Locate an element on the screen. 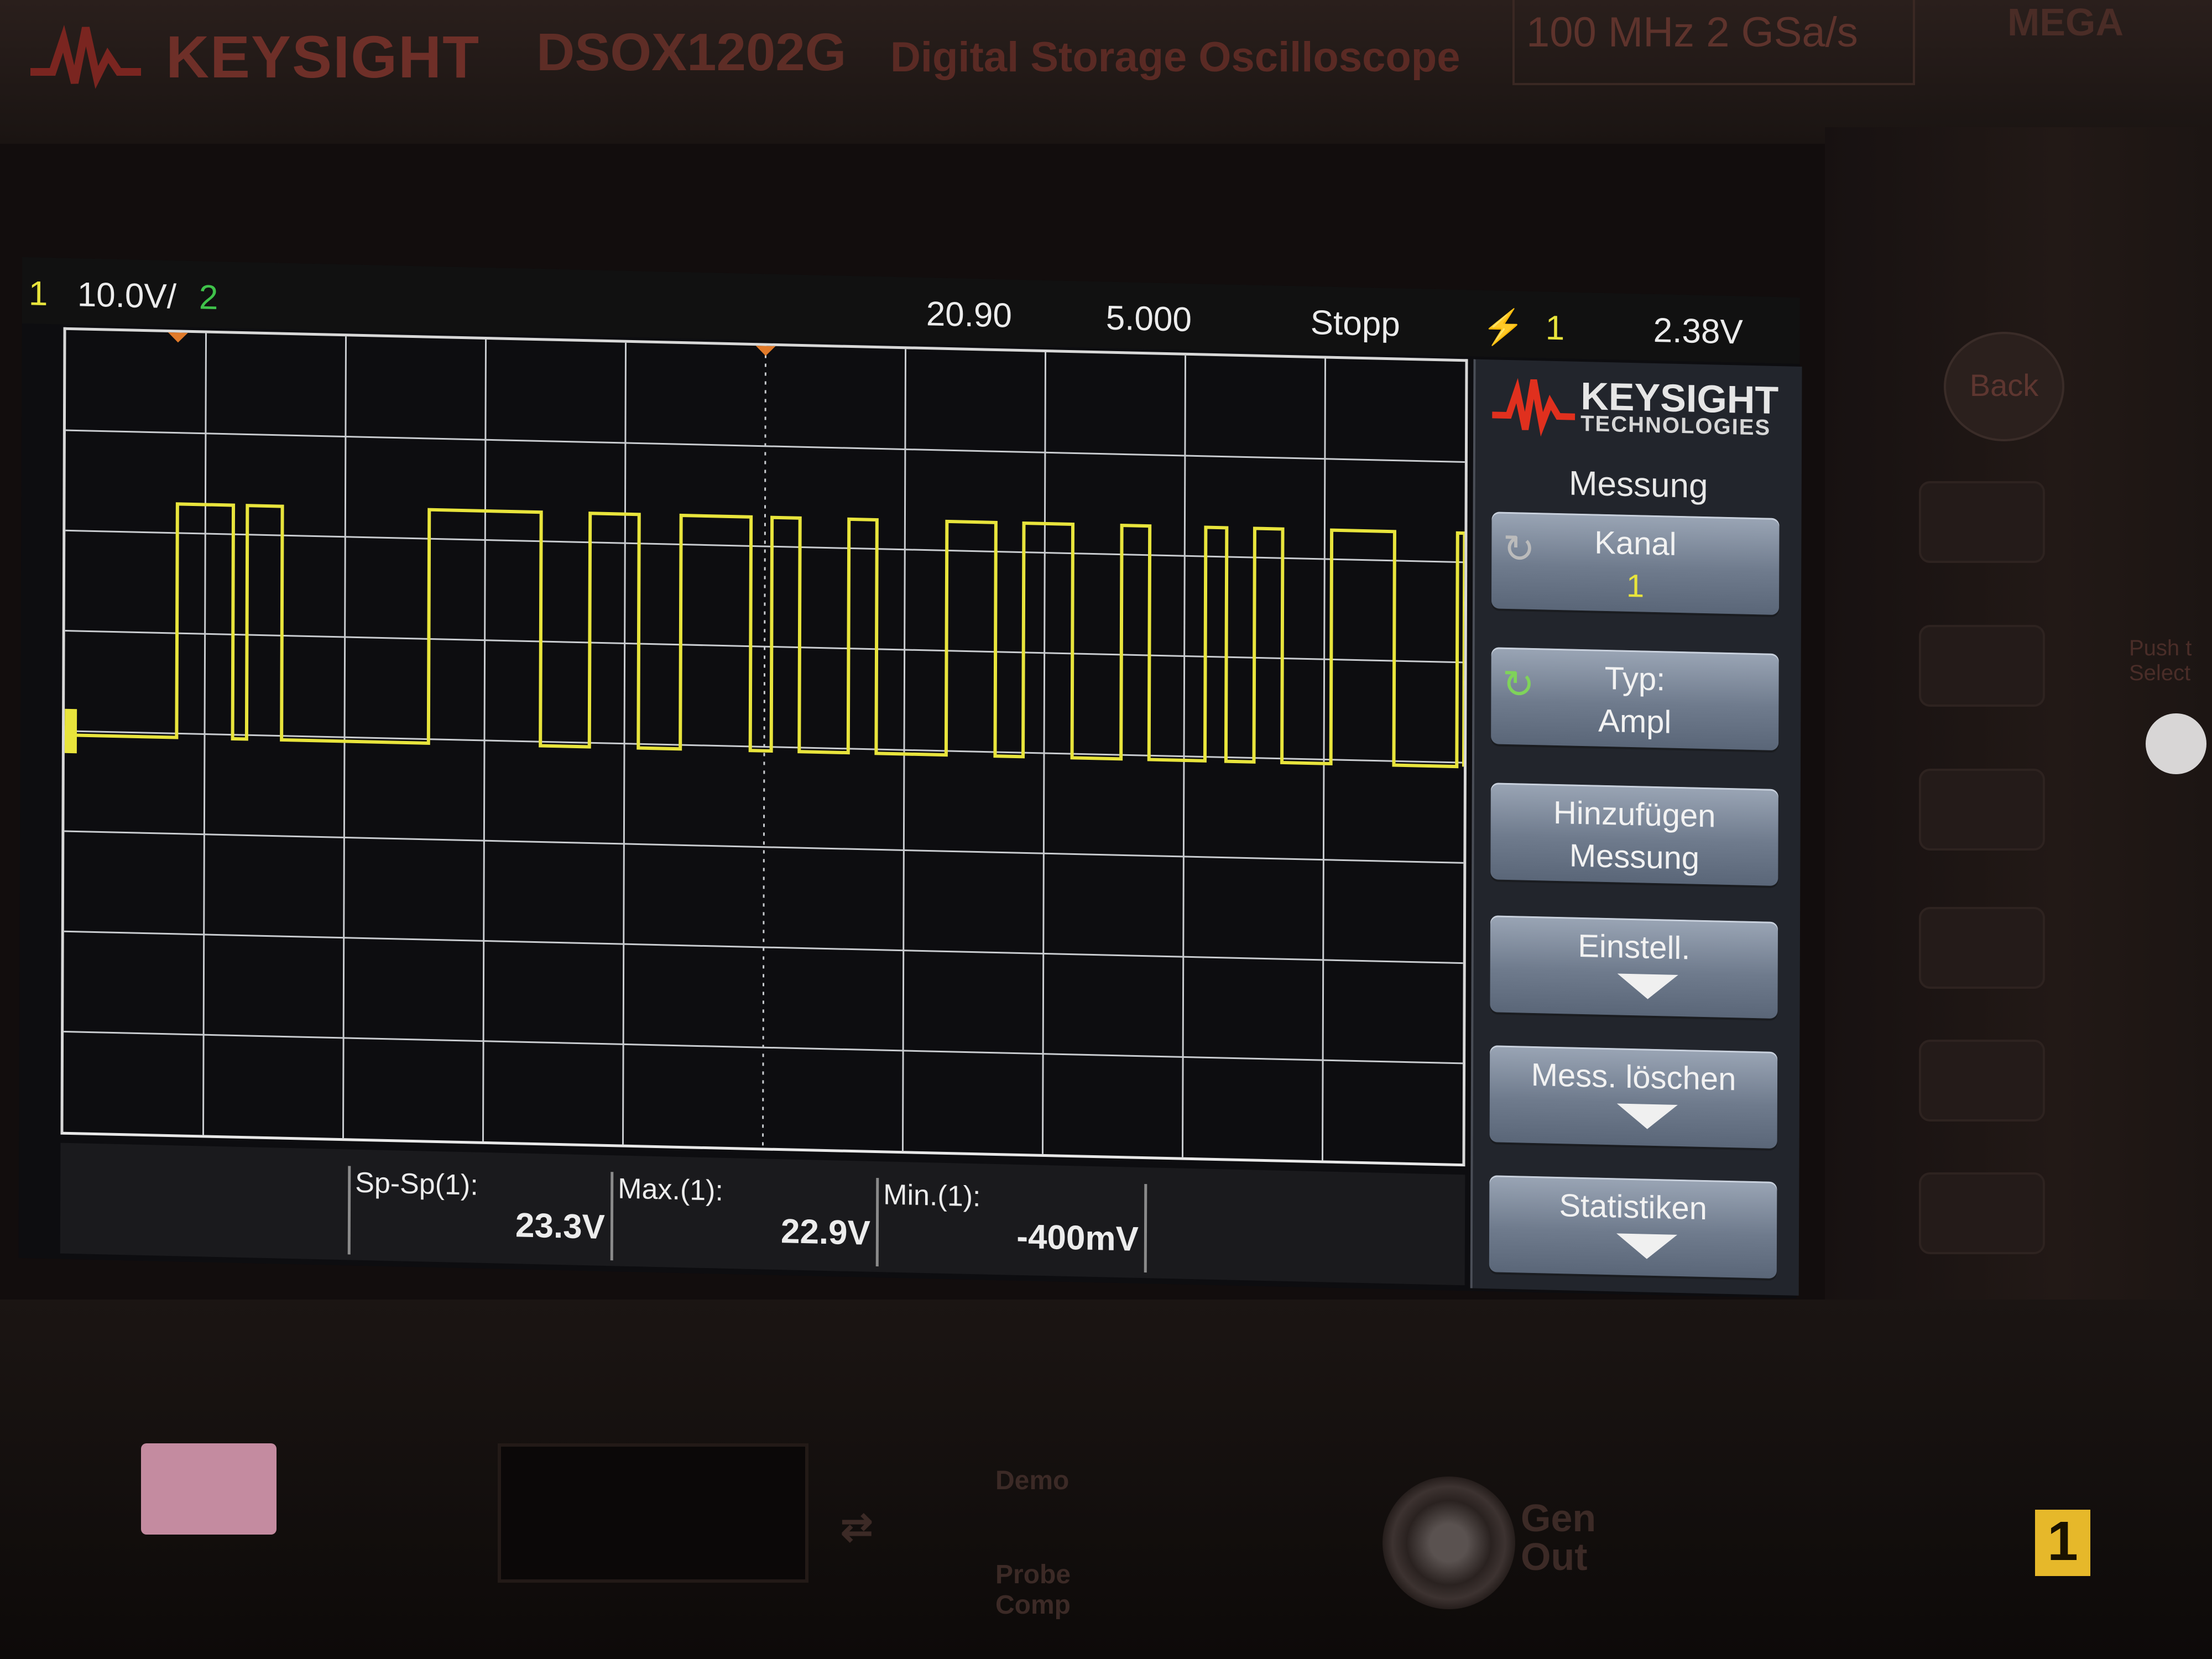  back-button: Back is located at coordinates (2004, 387).